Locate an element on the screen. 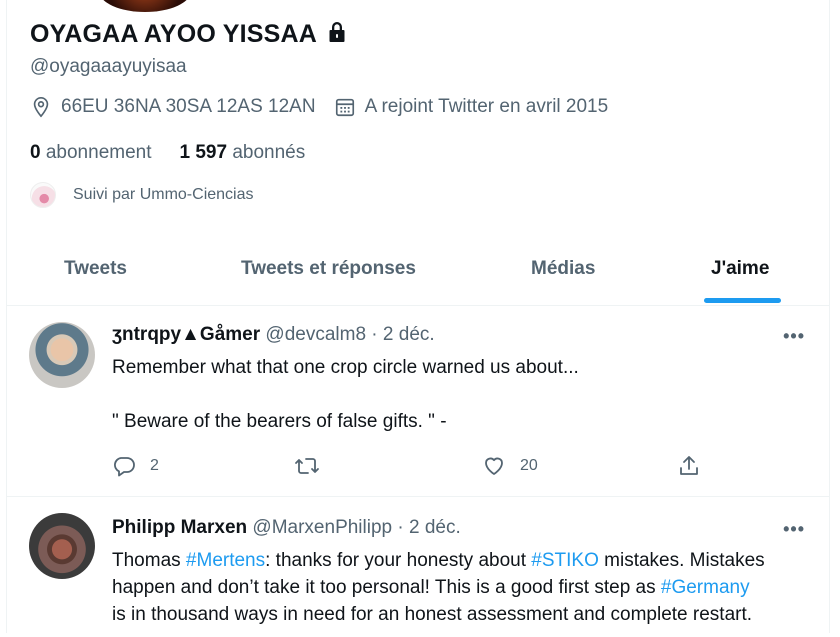 This screenshot has width=840, height=637. active-tab-indicator is located at coordinates (742, 300).